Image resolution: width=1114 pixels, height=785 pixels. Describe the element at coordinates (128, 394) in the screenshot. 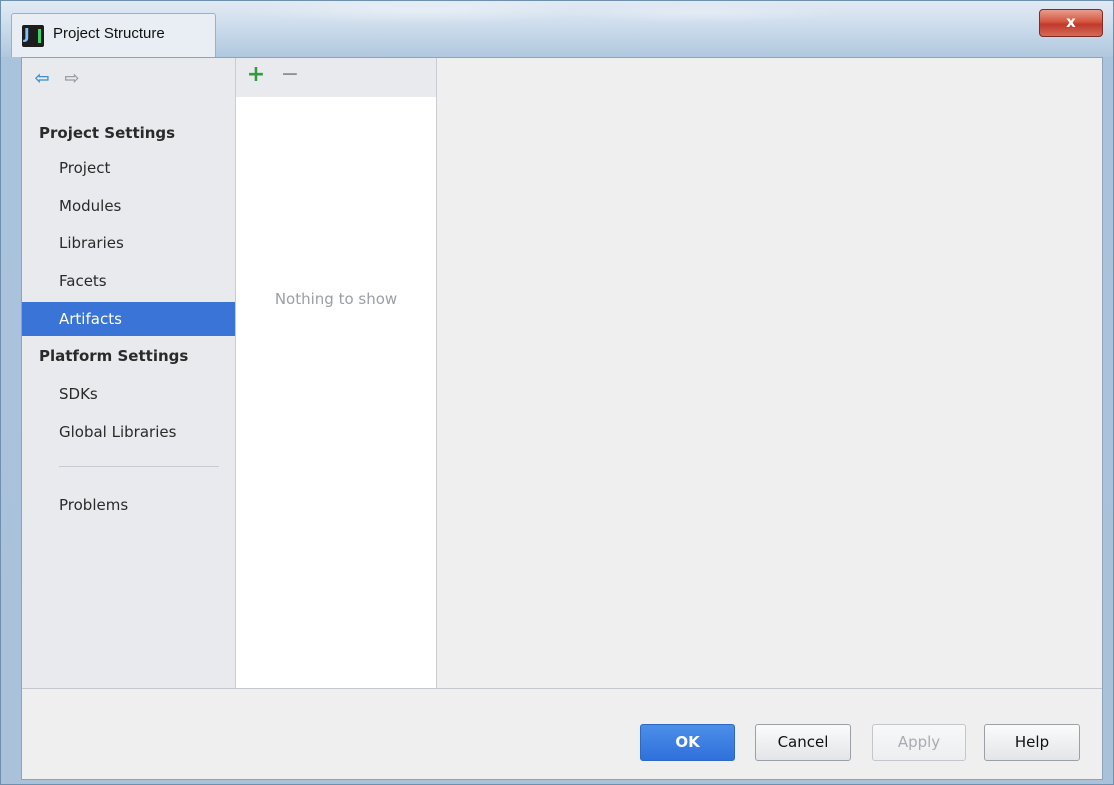

I see `sidebar-item-sdks: SDKs` at that location.